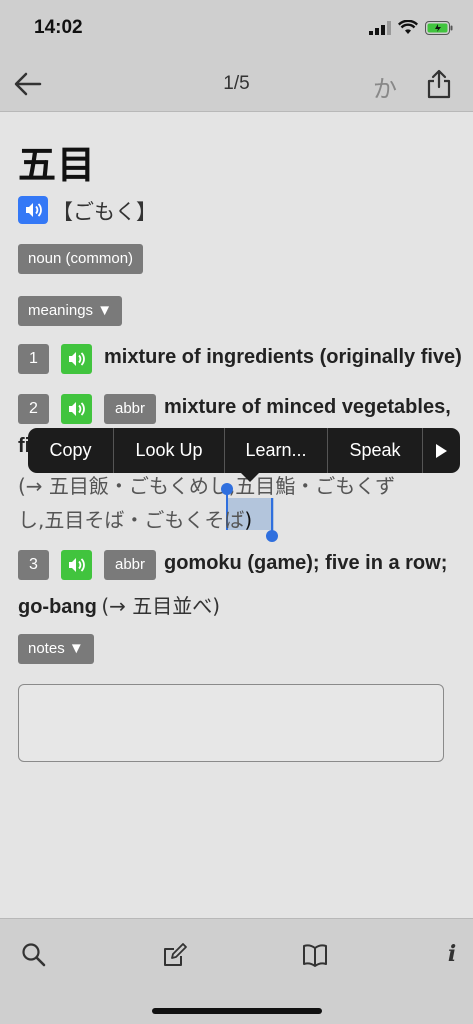 The image size is (473, 1024). Describe the element at coordinates (56, 649) in the screenshot. I see `notes-toggle-button: notes ▼` at that location.